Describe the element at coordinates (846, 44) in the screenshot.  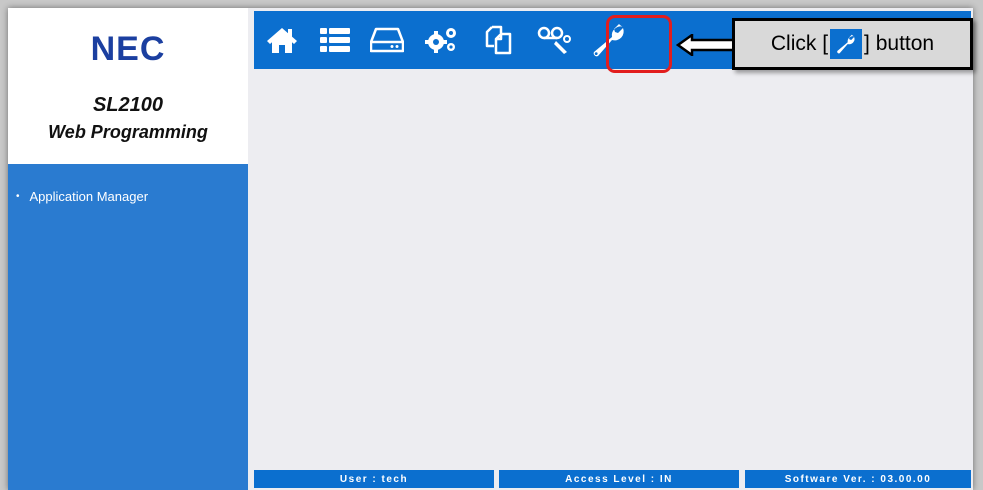
I see `wrench-icon` at that location.